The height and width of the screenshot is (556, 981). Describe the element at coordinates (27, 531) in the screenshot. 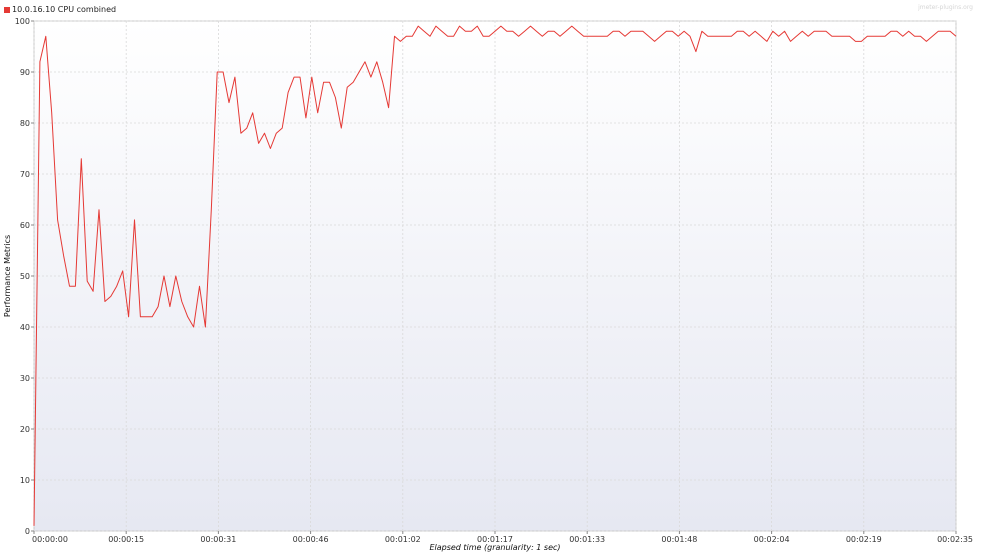

I see `y-tick-label: 0` at that location.